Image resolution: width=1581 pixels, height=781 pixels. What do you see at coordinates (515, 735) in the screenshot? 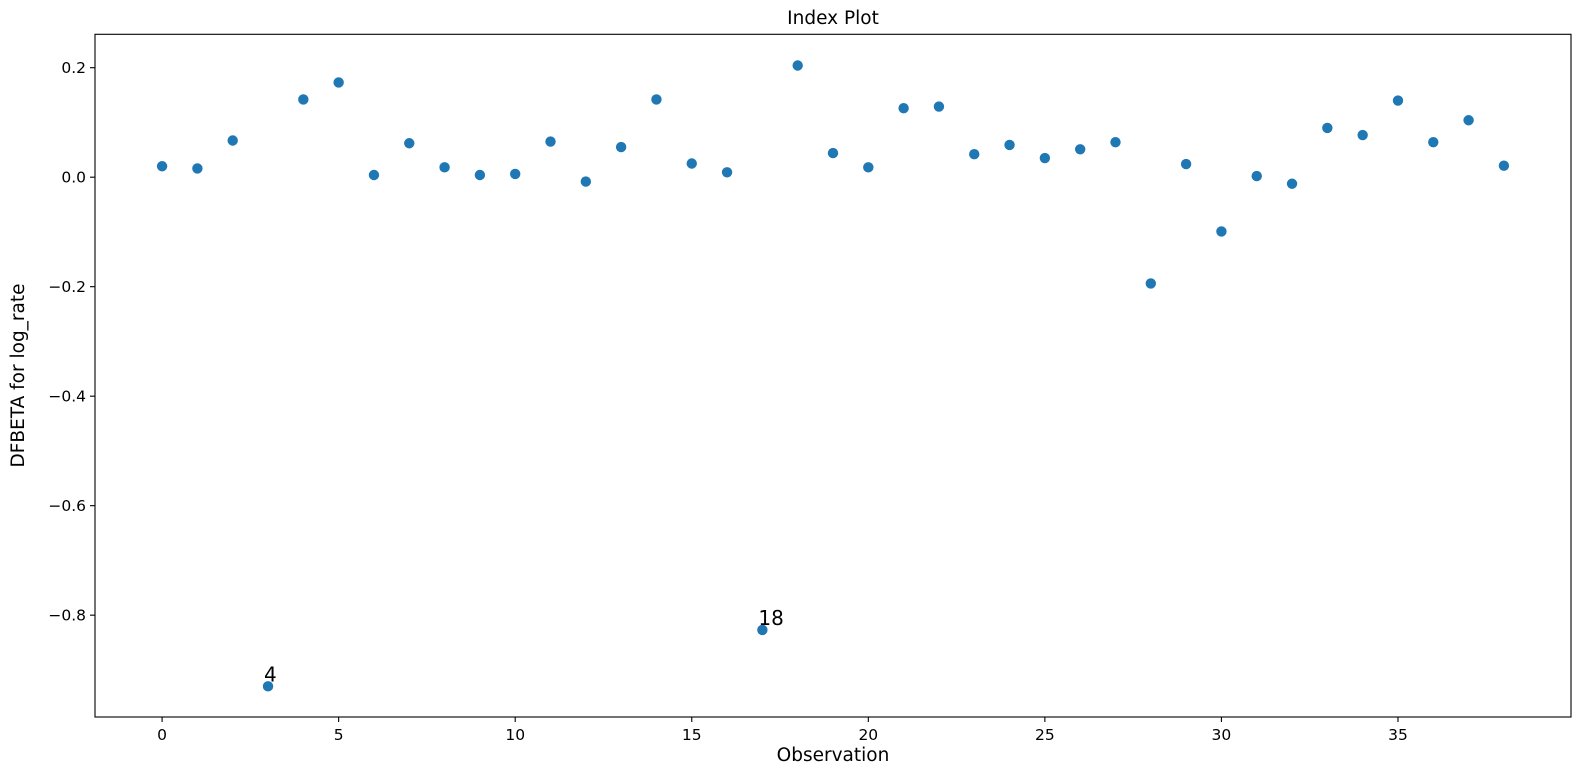
I see `x-tick-label: 10` at bounding box center [515, 735].